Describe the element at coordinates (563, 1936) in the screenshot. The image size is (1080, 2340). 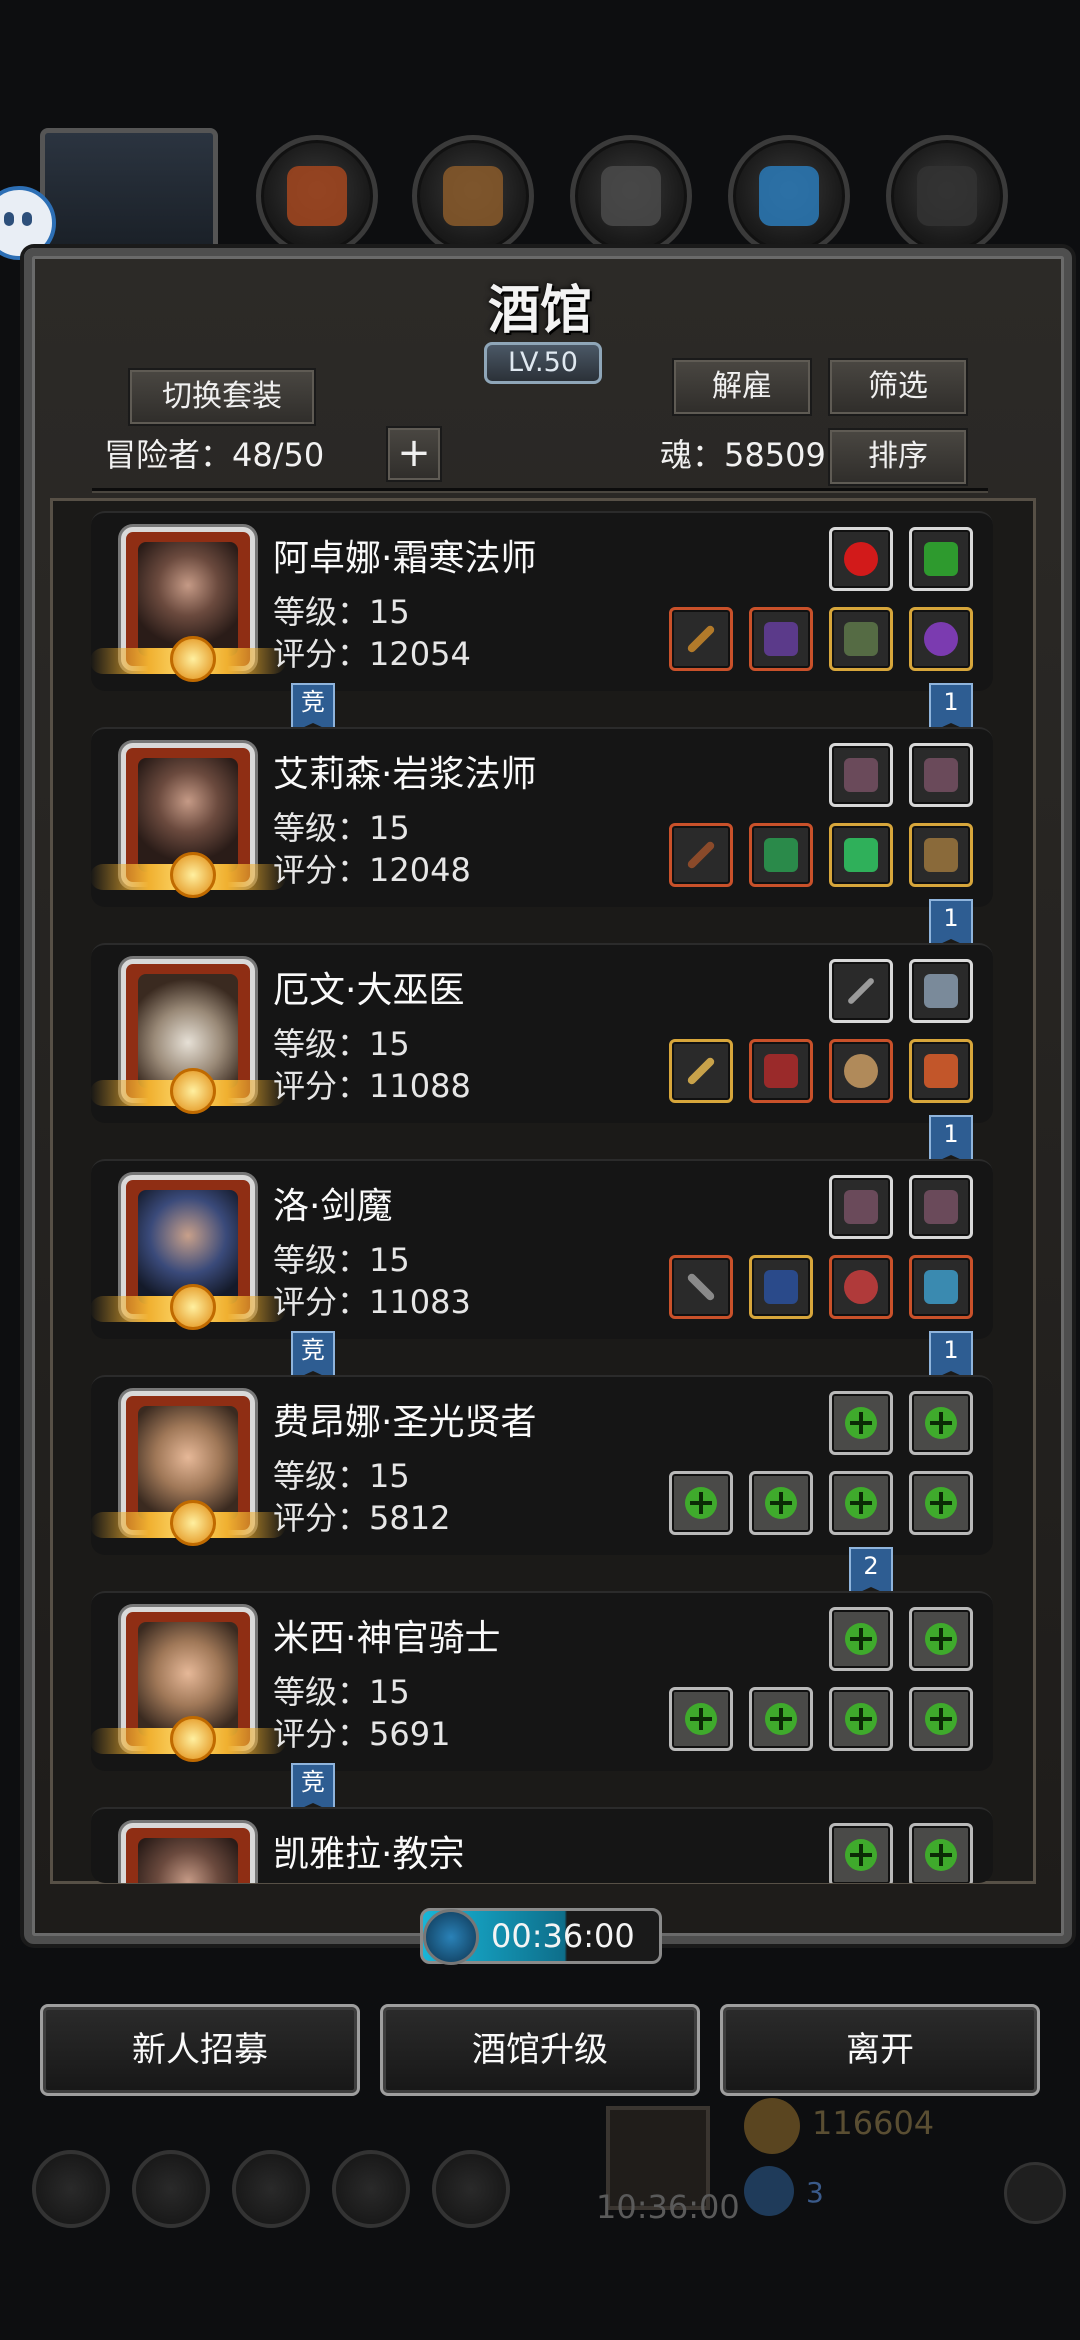
I see `timer-text: 00:36:00` at that location.